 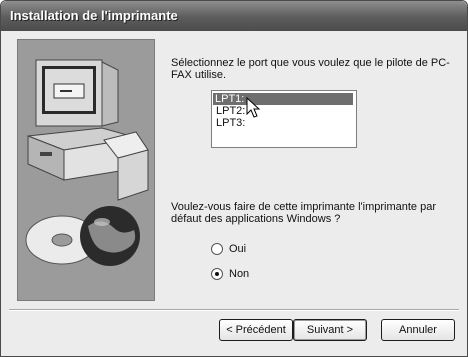 I want to click on non-radio, so click(x=217, y=274).